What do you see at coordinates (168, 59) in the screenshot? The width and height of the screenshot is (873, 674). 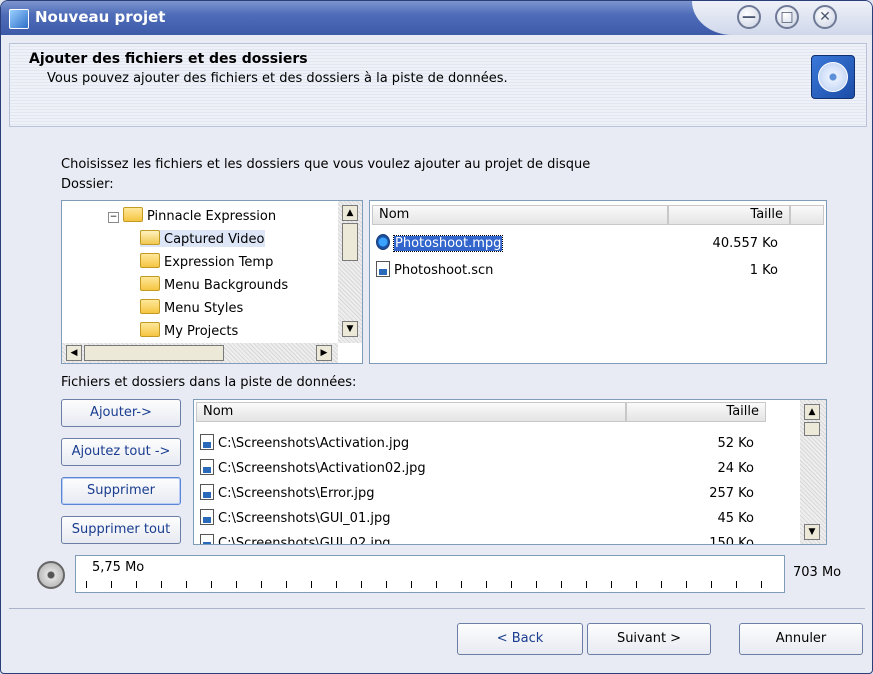 I see `header-title: Ajouter des fichiers et des dossiers` at bounding box center [168, 59].